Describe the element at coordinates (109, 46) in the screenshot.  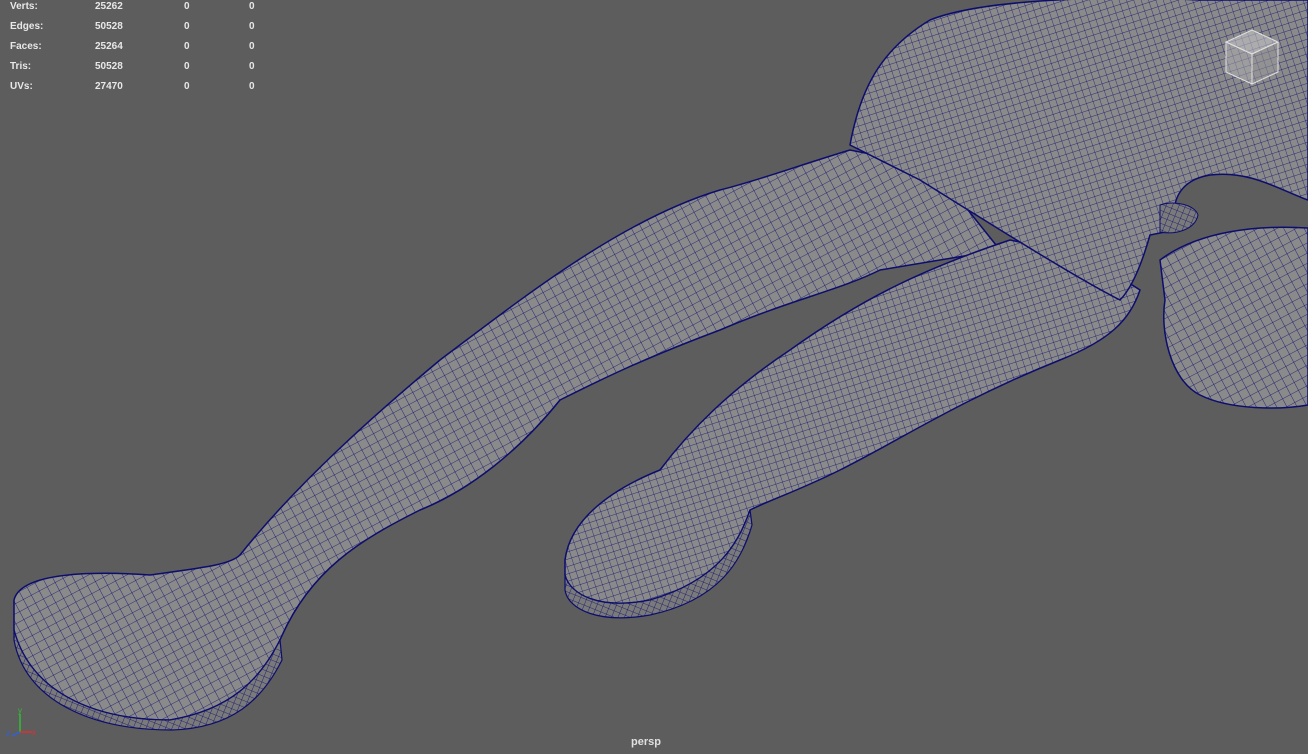
I see `hud-value: 25264` at that location.